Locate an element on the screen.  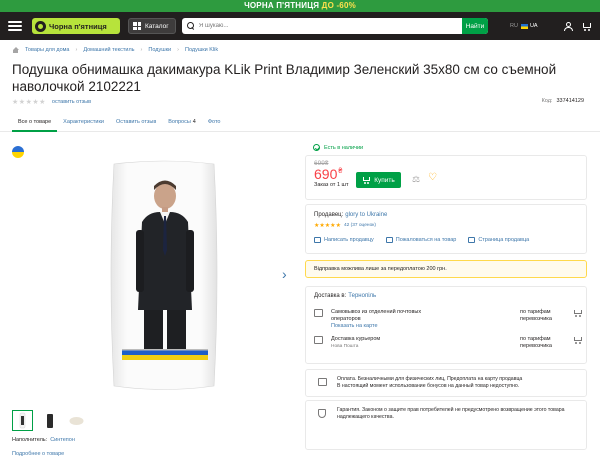
delivery-option-price: по тарифам перевозчика is located at coordinates (536, 315).